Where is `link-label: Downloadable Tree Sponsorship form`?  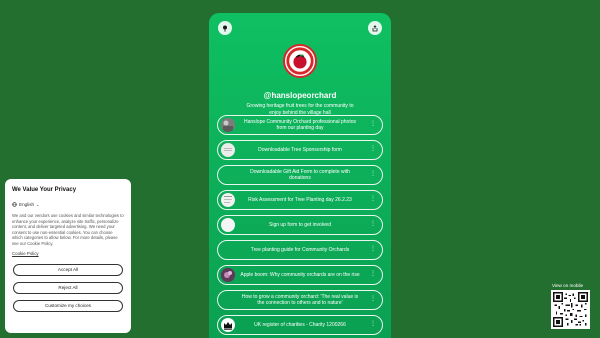
link-label: Downloadable Tree Sponsorship form is located at coordinates (300, 150).